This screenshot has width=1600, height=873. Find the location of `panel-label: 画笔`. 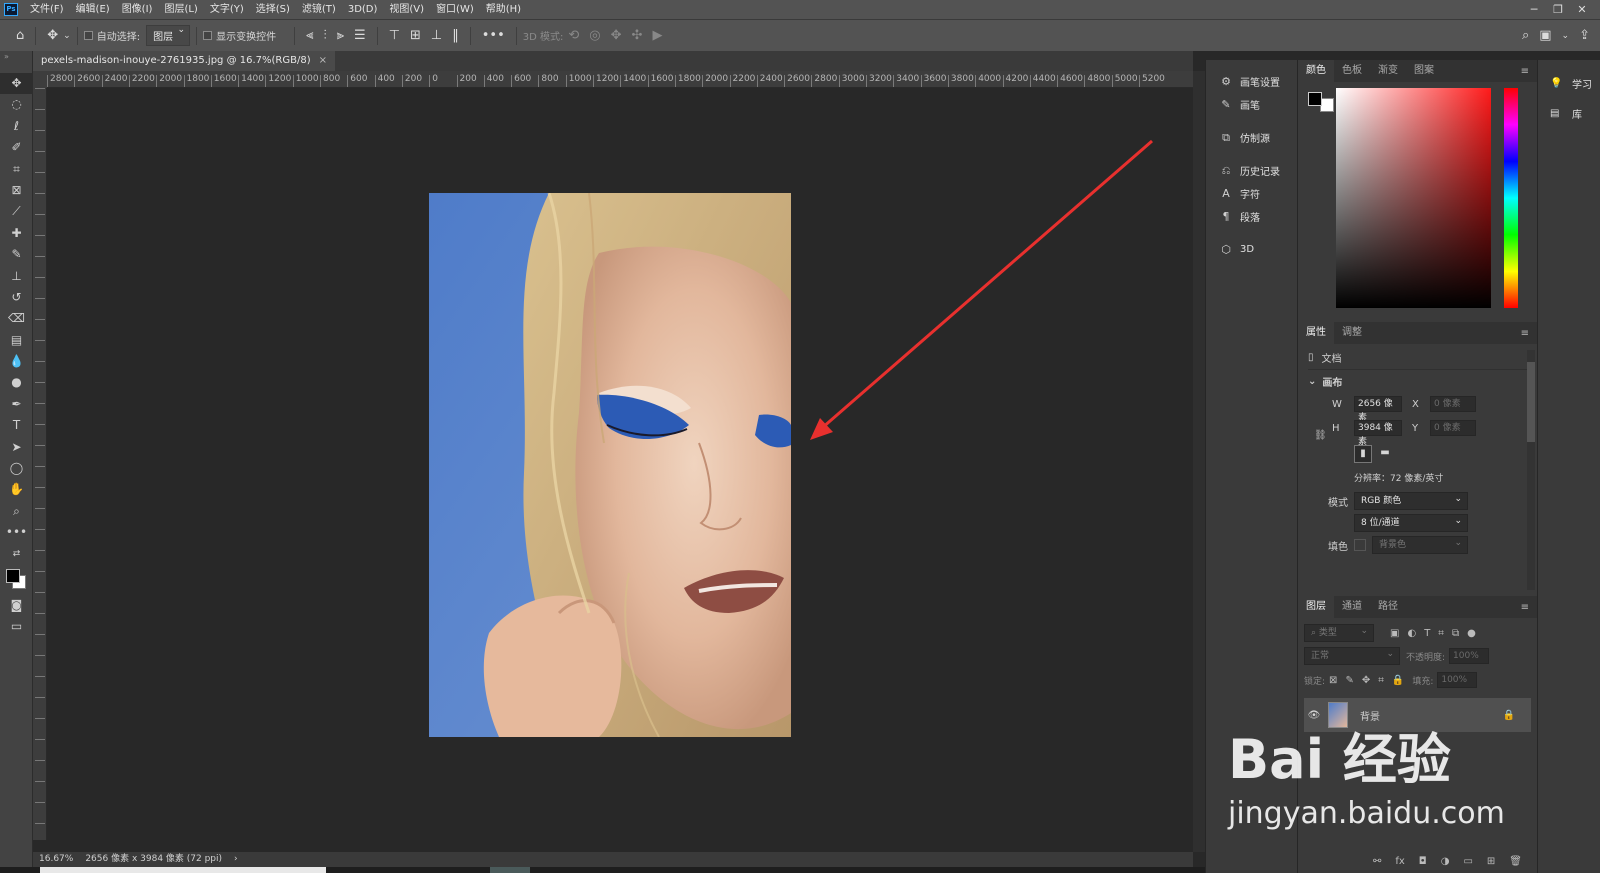

panel-label: 画笔 is located at coordinates (1250, 106).